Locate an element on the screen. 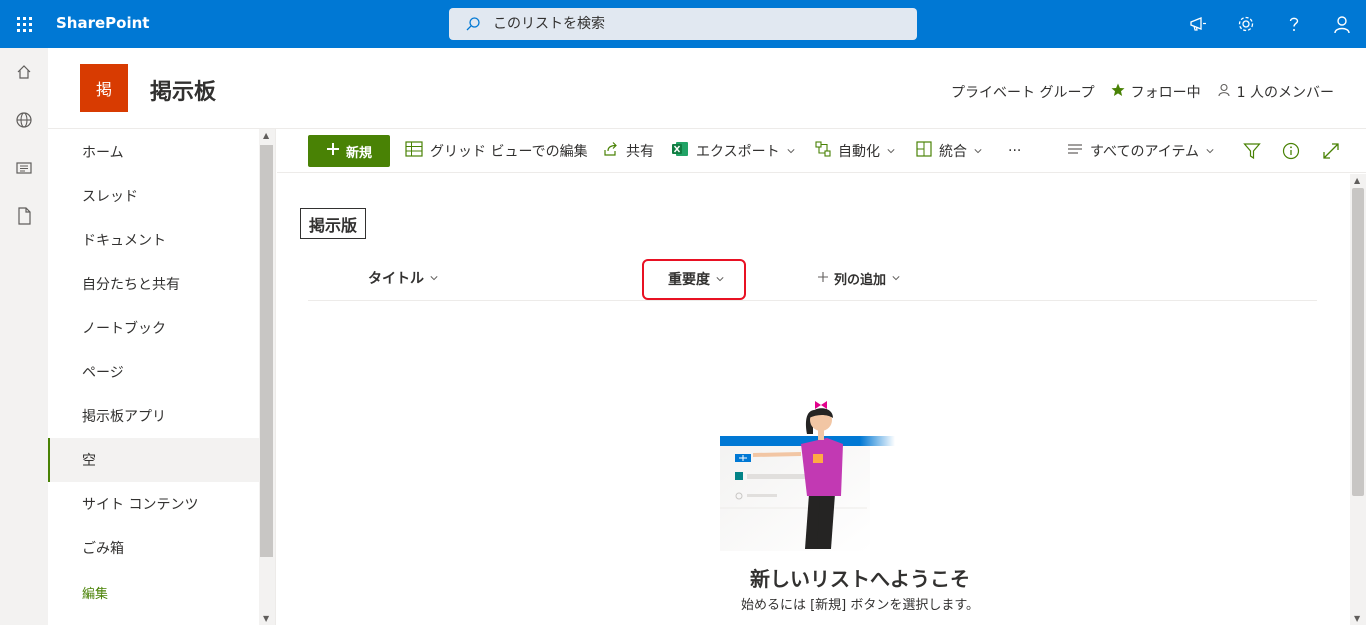 Image resolution: width=1366 pixels, height=625 pixels. megaphone-icon is located at coordinates (1198, 24).